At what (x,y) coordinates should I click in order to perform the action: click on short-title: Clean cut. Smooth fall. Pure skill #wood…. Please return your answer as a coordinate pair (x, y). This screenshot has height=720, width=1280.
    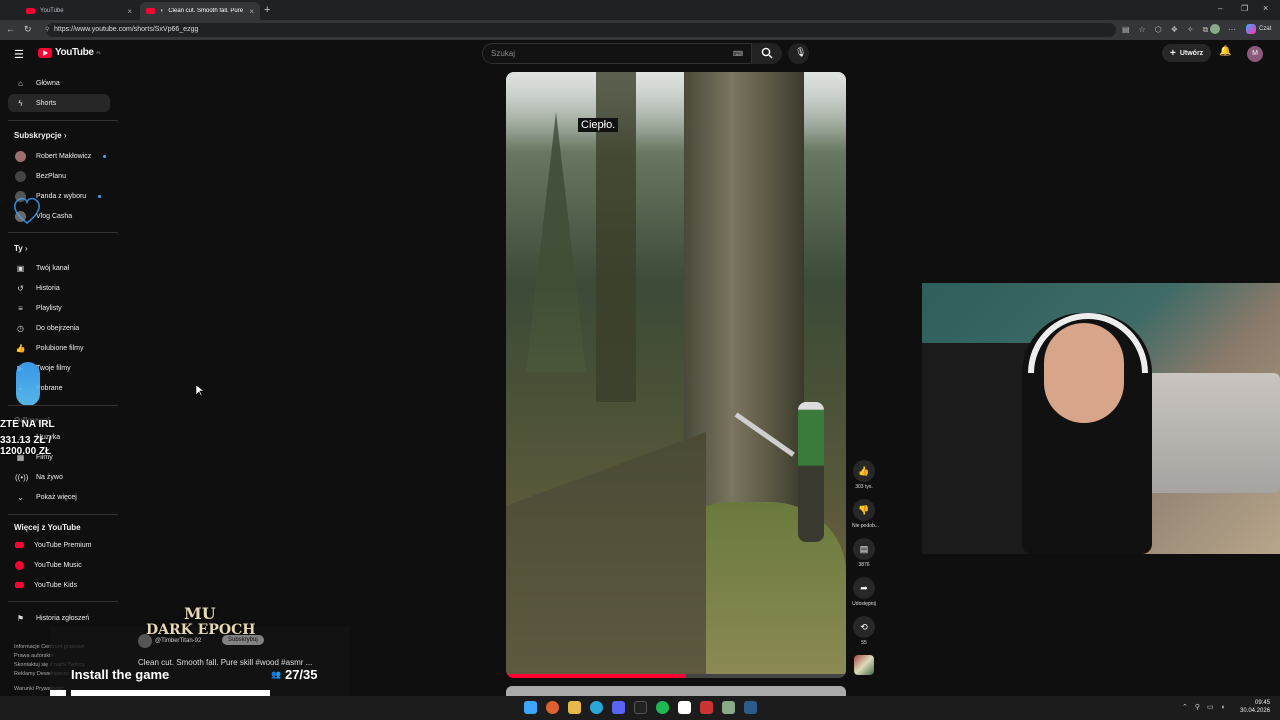
    Looking at the image, I should click on (225, 662).